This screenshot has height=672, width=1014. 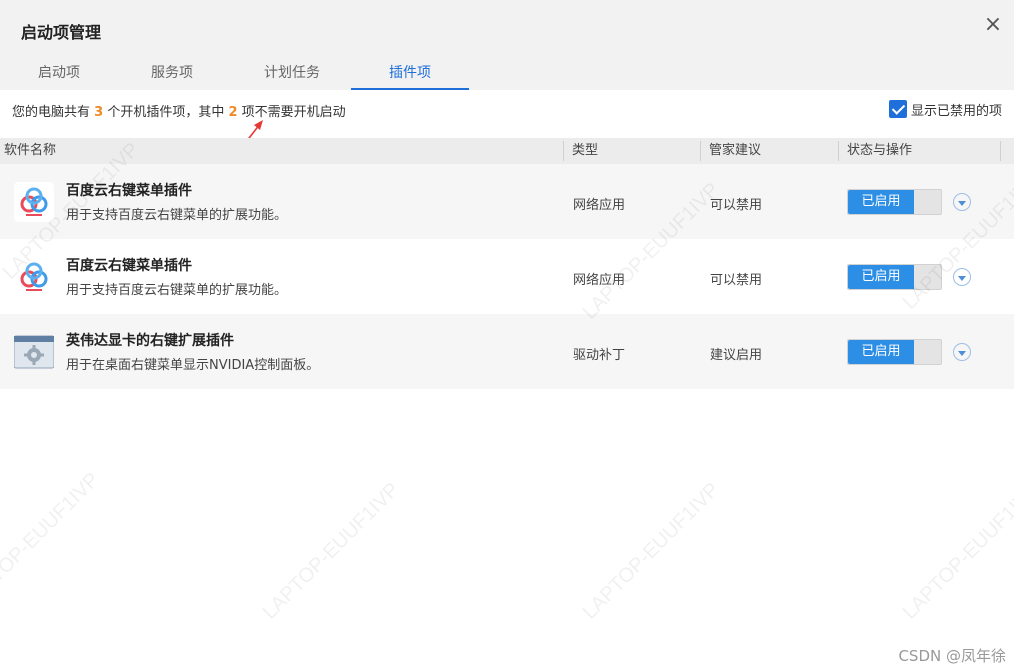 I want to click on tab-startup: 启动项, so click(x=59, y=73).